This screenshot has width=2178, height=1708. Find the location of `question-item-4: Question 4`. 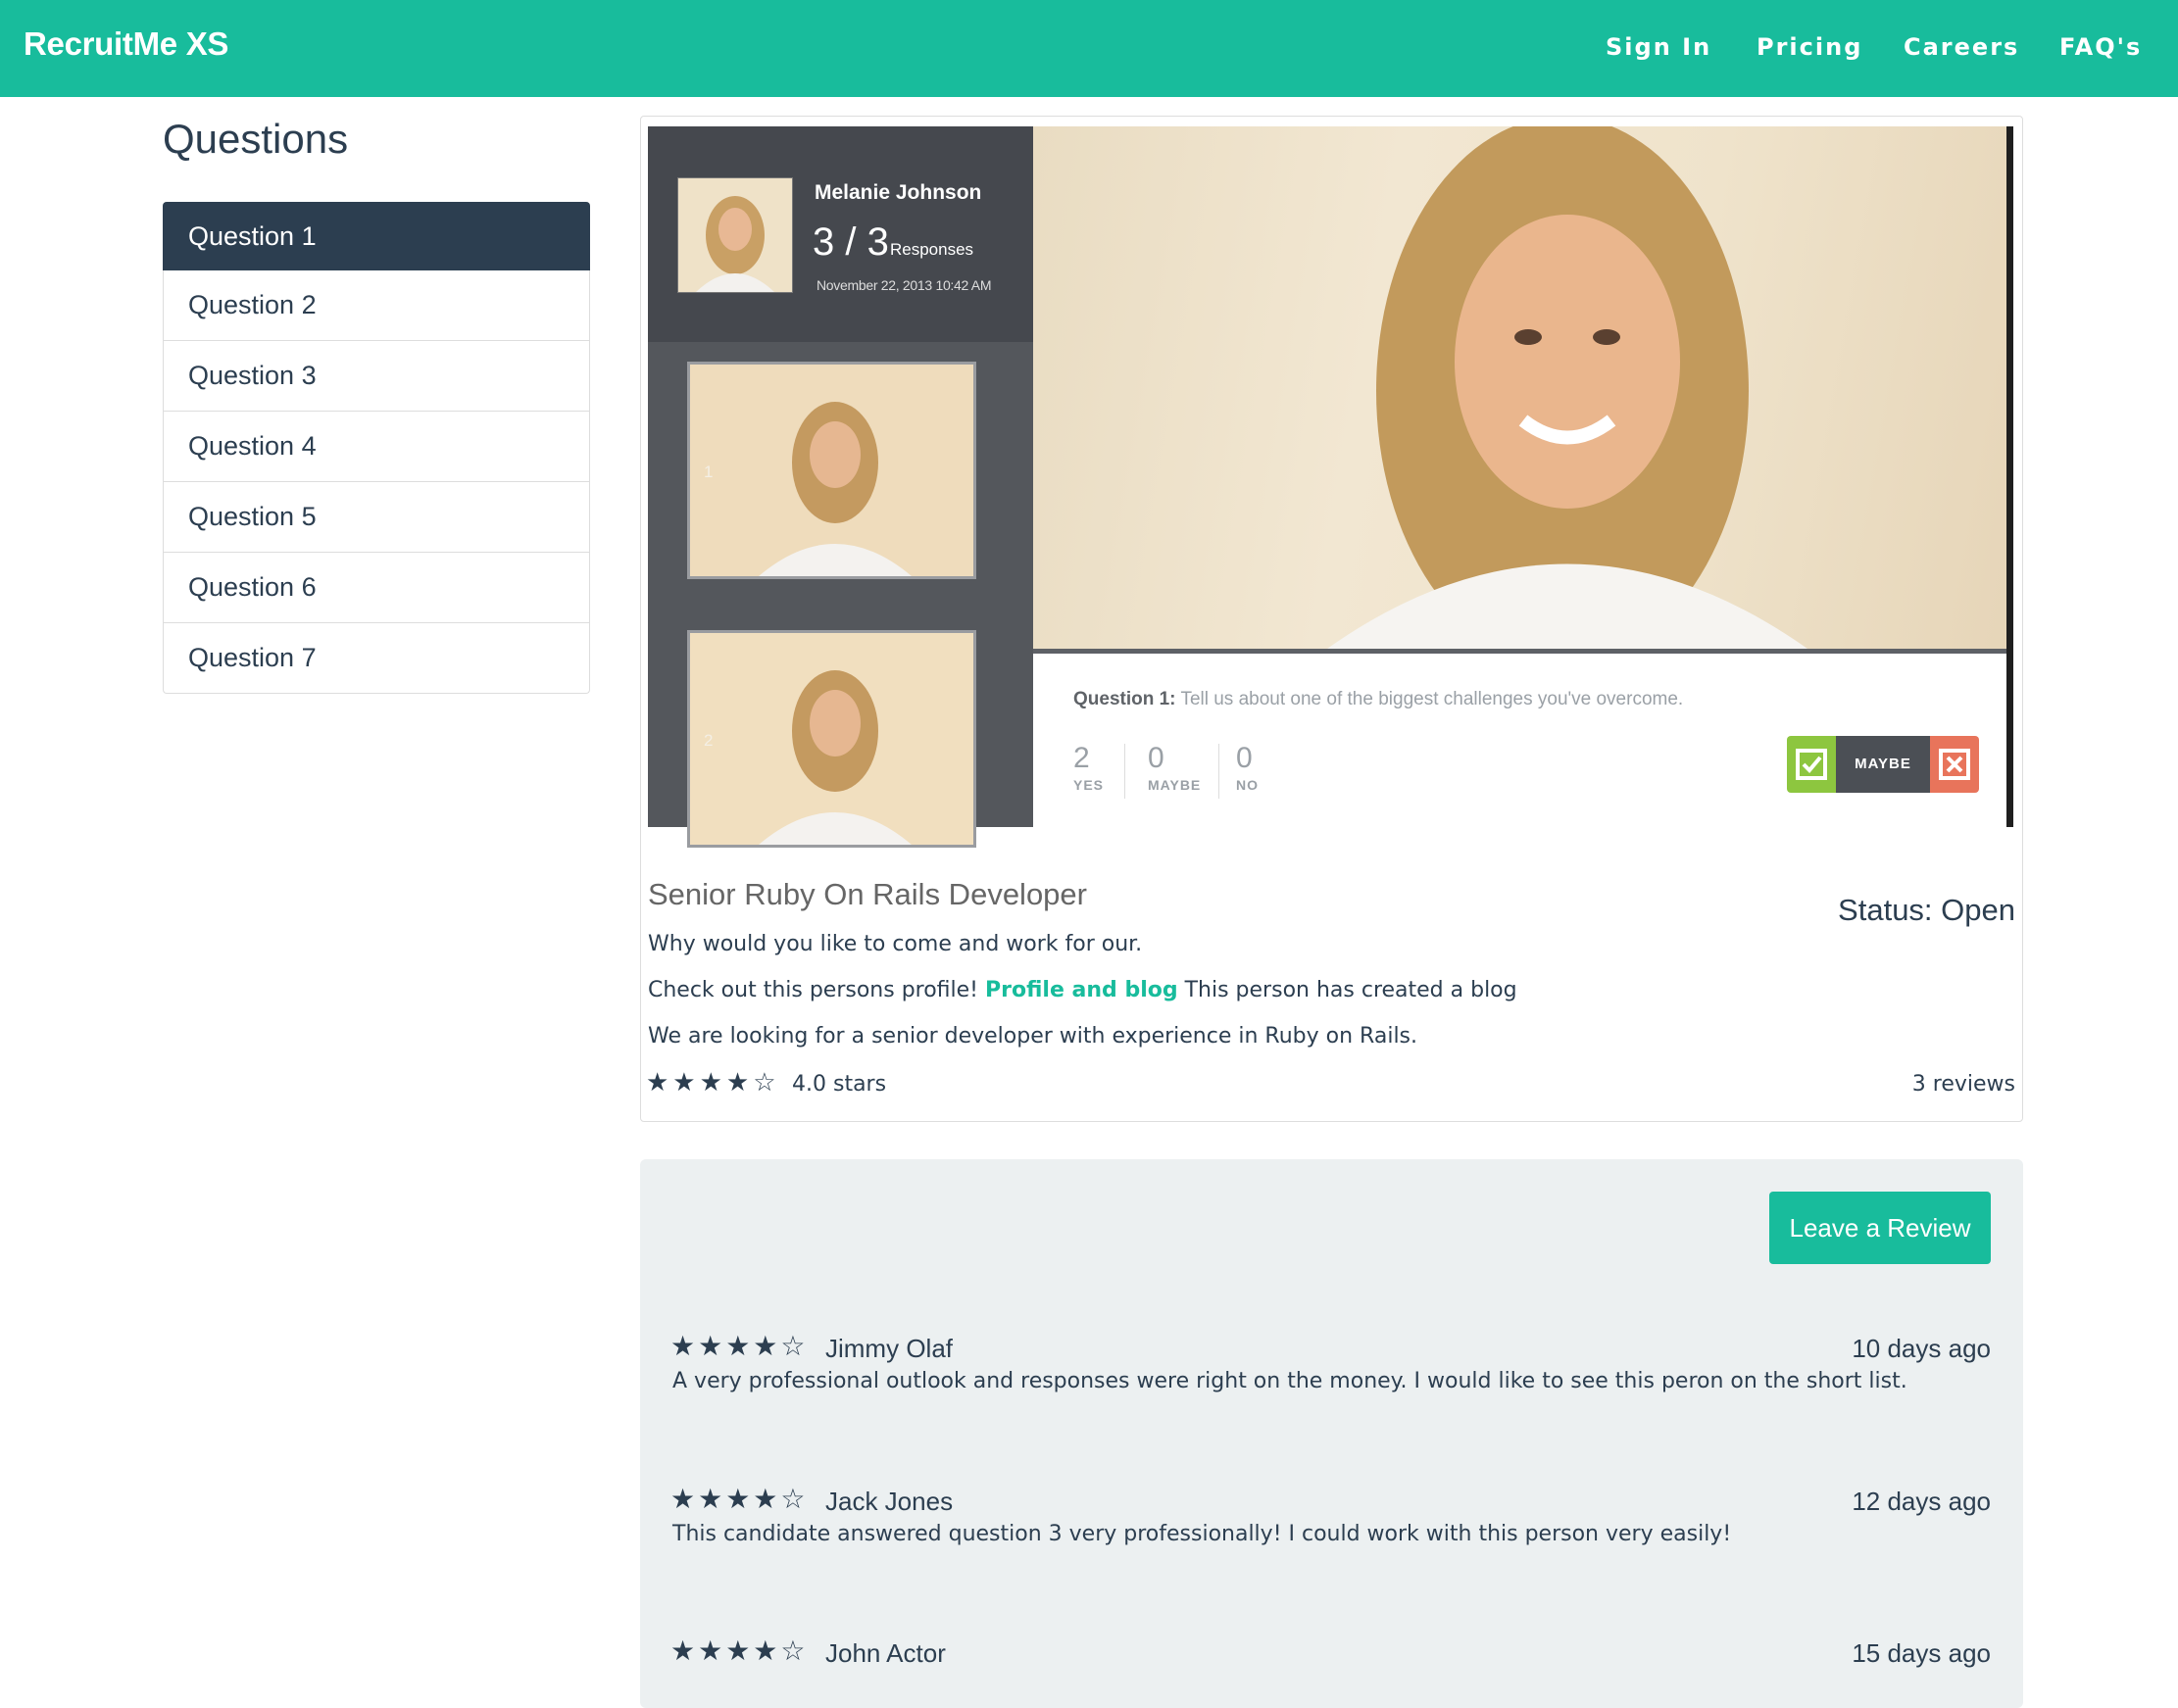

question-item-4: Question 4 is located at coordinates (376, 447).